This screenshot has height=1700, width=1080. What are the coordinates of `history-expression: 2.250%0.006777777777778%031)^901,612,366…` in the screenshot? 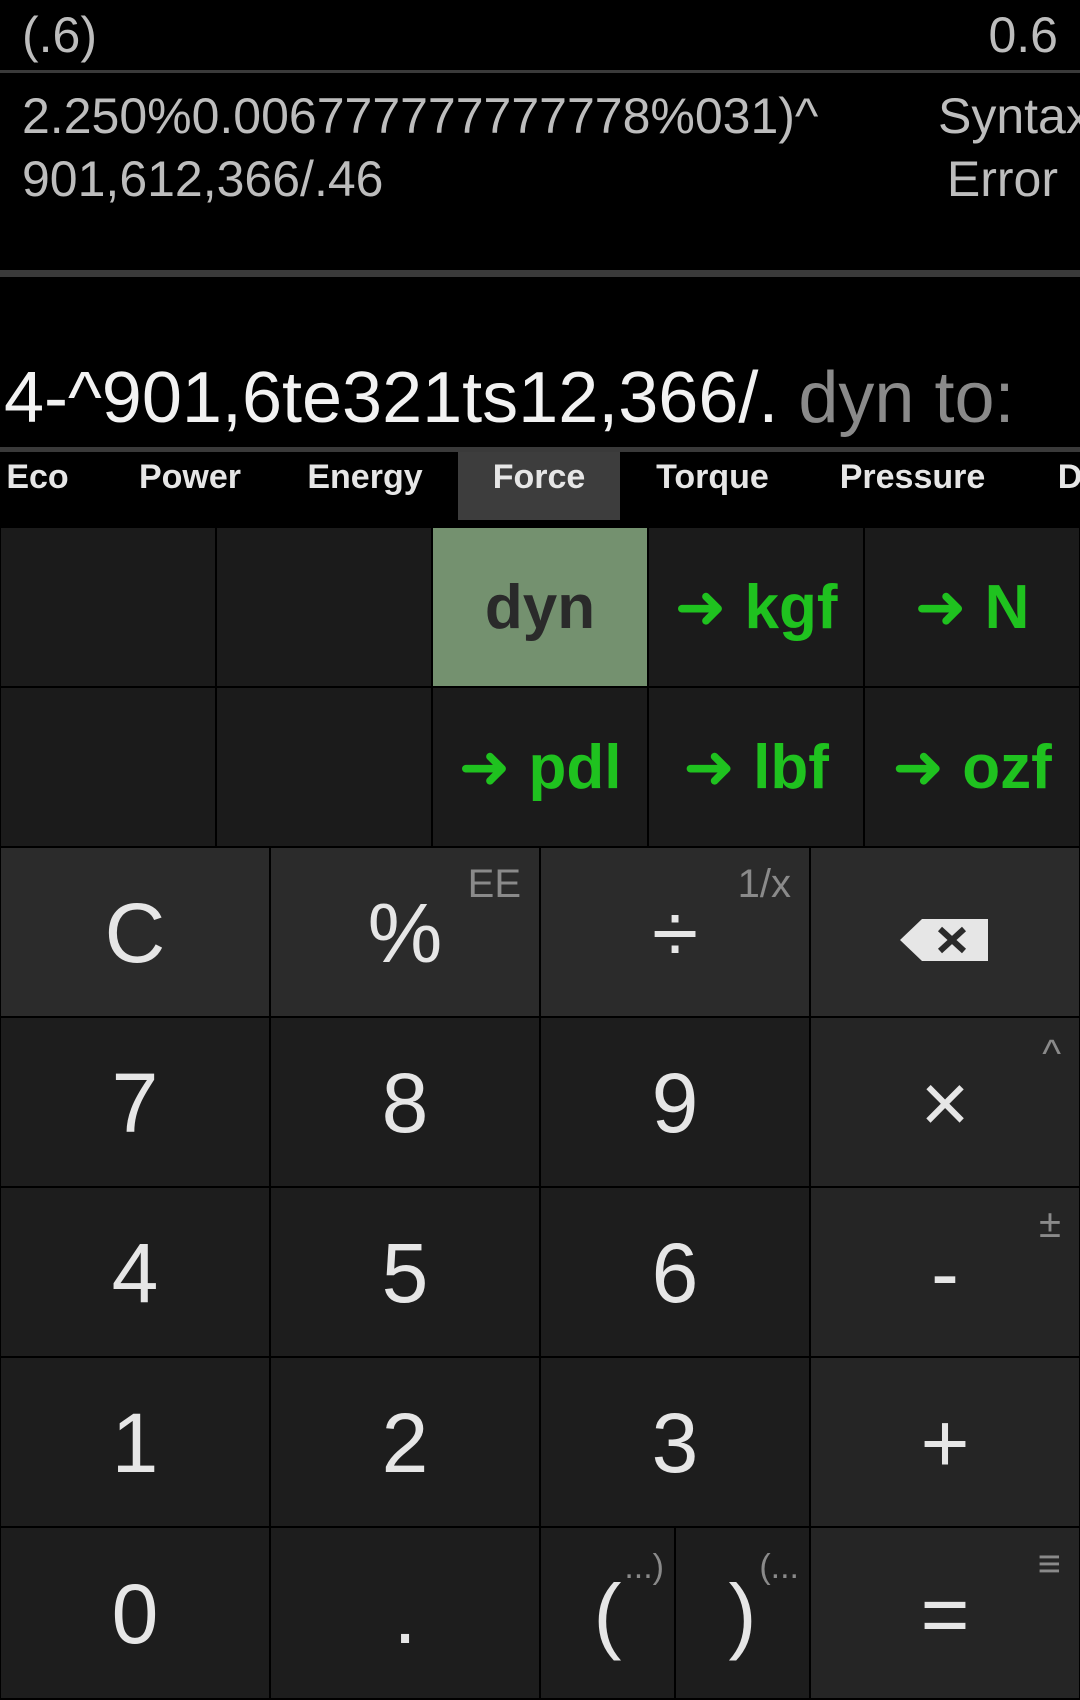 It's located at (420, 147).